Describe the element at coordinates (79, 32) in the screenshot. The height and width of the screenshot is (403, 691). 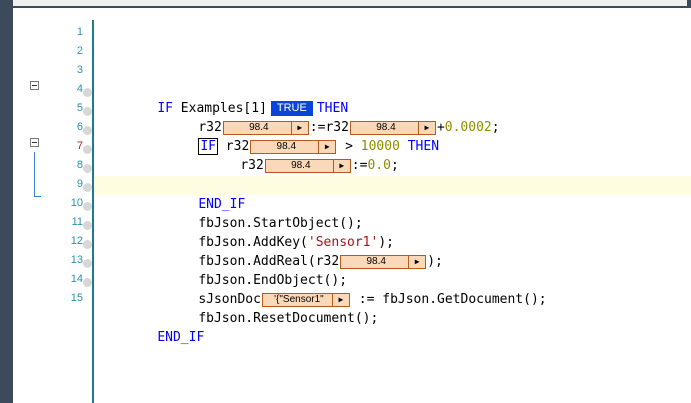
I see `line-number: 1` at that location.